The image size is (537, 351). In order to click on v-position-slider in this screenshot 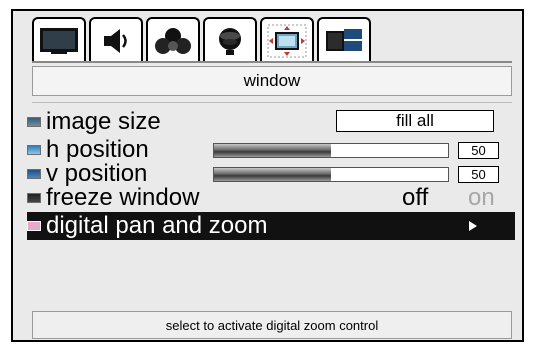, I will do `click(331, 174)`.